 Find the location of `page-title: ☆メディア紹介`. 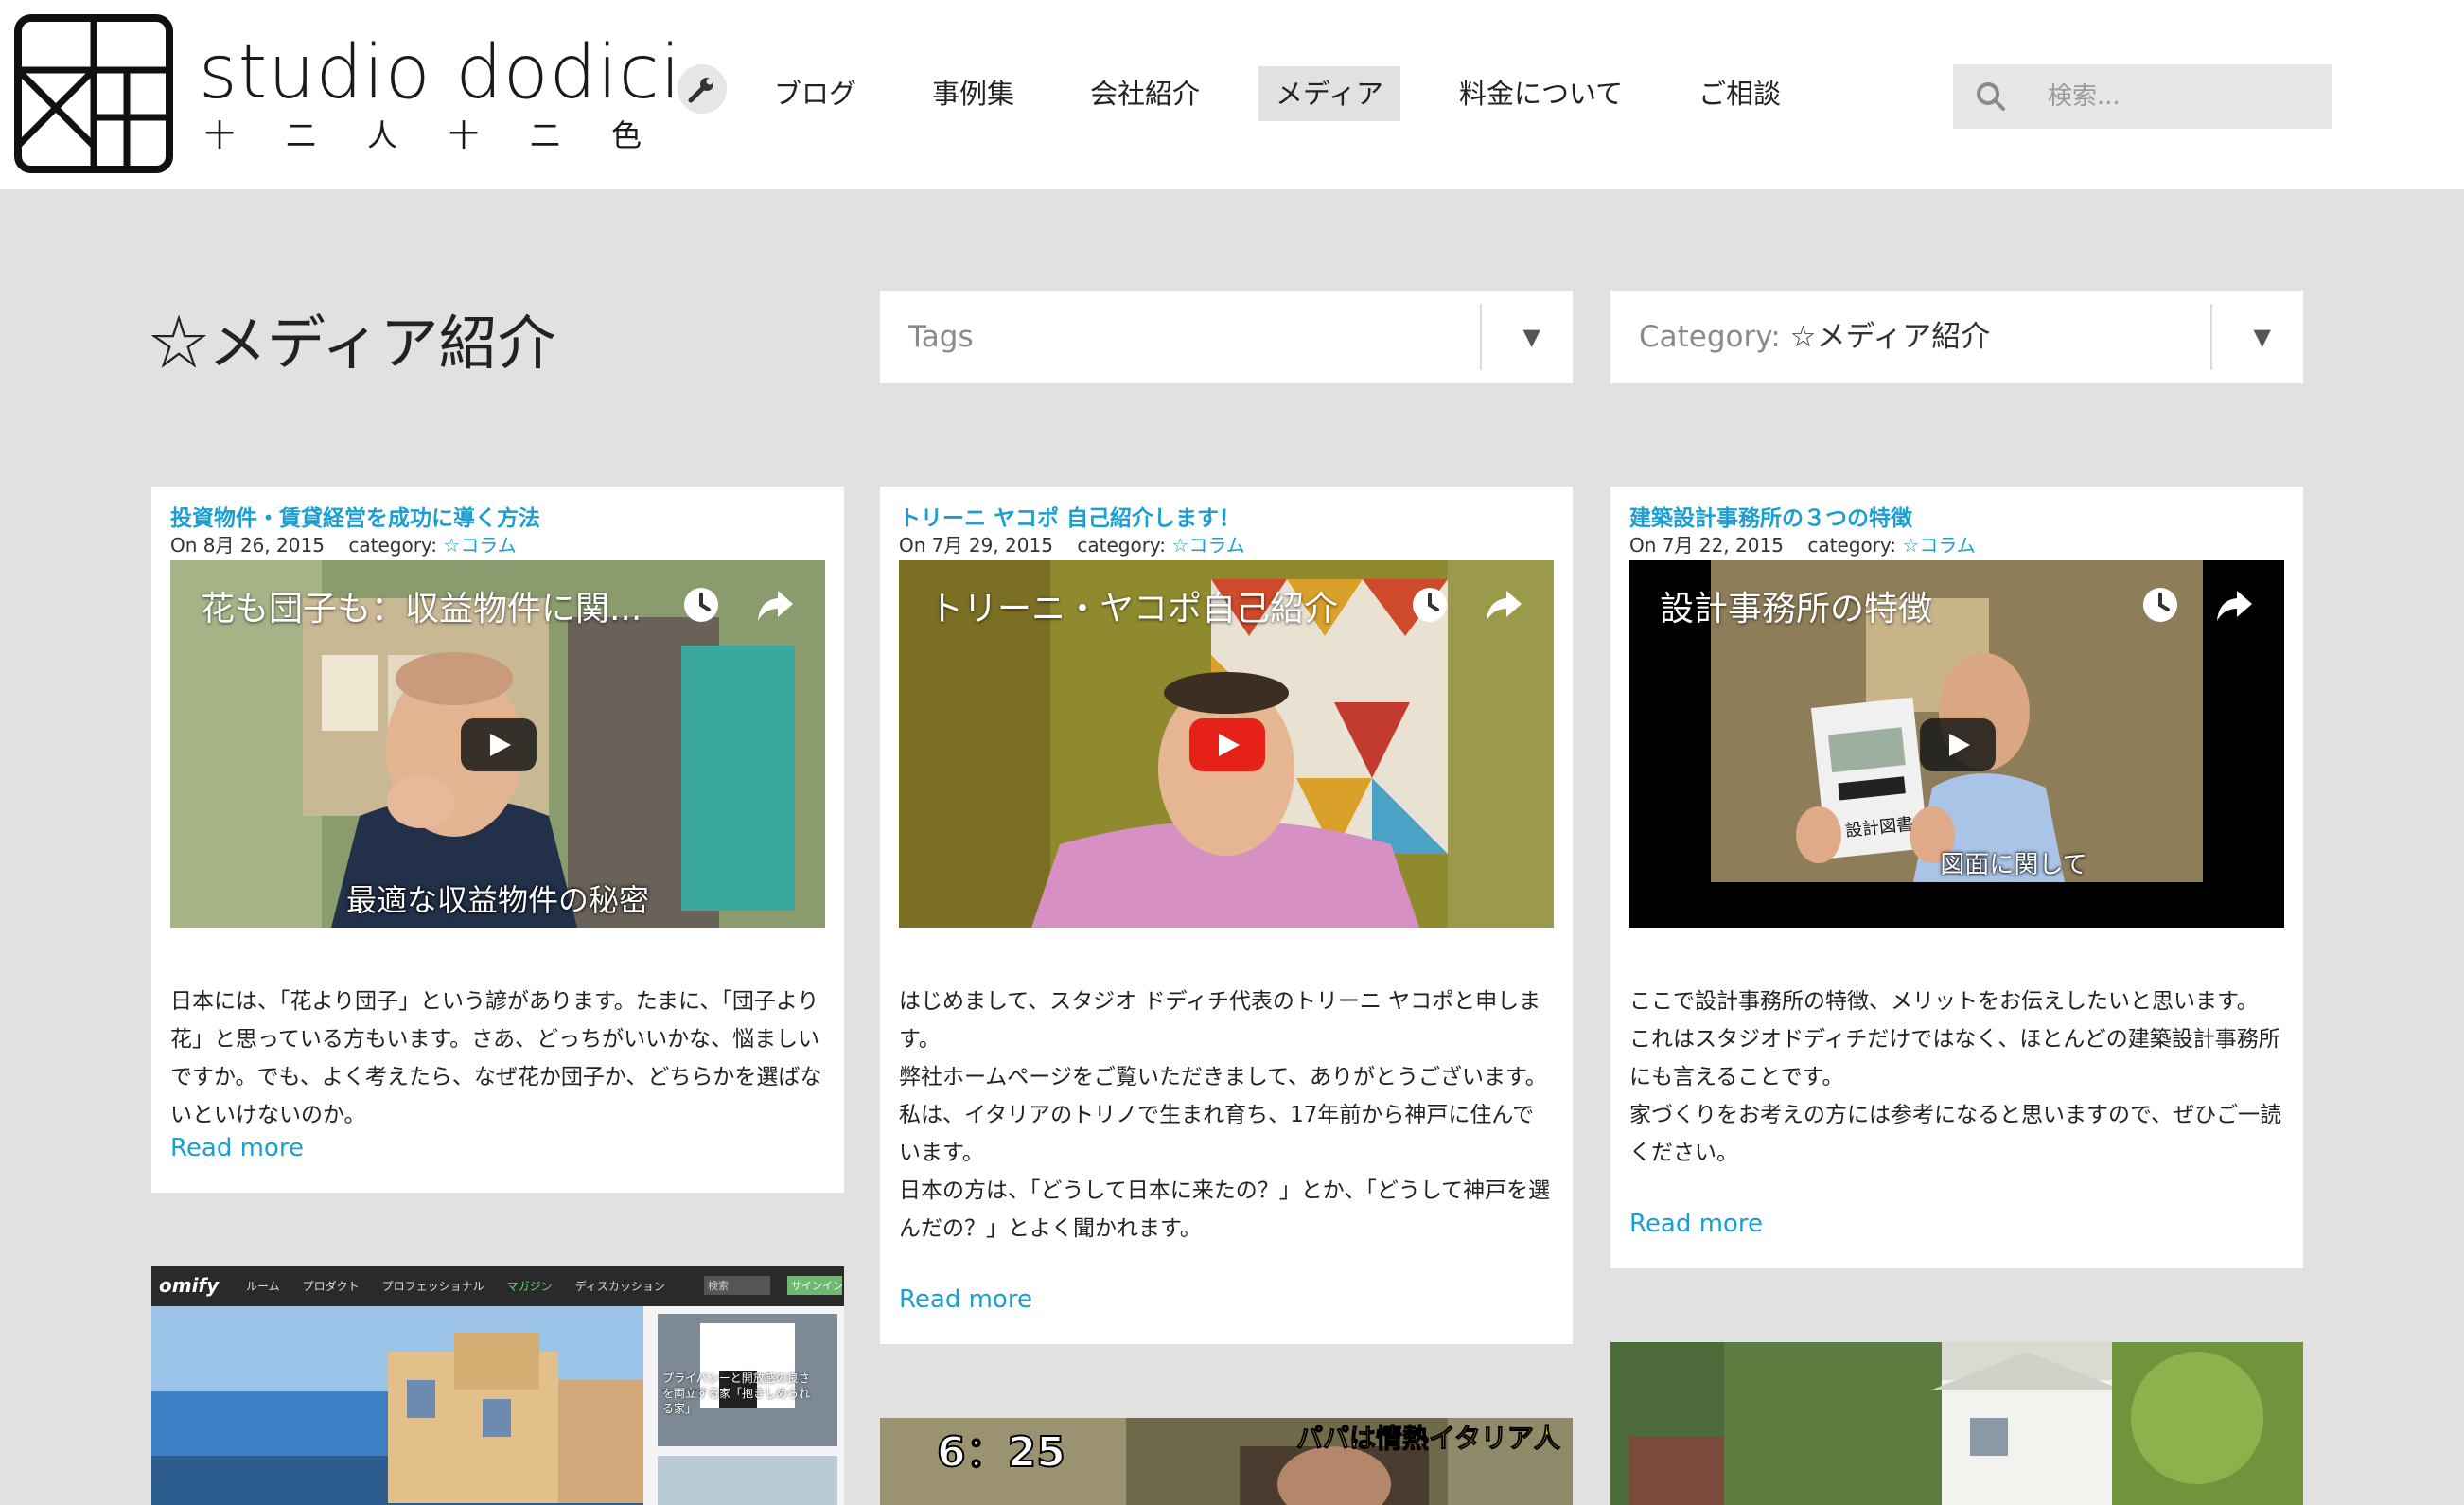

page-title: ☆メディア紹介 is located at coordinates (353, 343).